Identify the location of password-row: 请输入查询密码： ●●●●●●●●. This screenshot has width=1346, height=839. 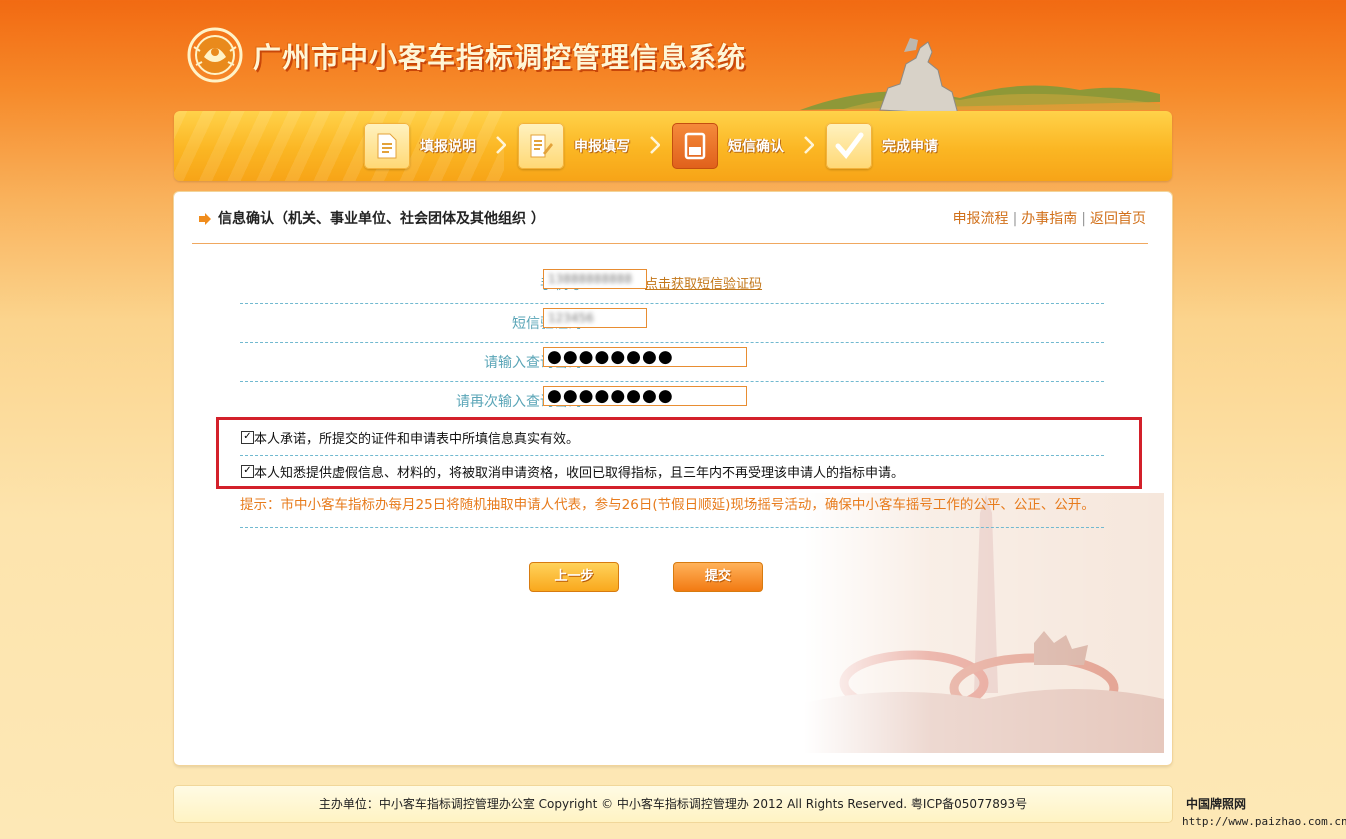
(672, 362).